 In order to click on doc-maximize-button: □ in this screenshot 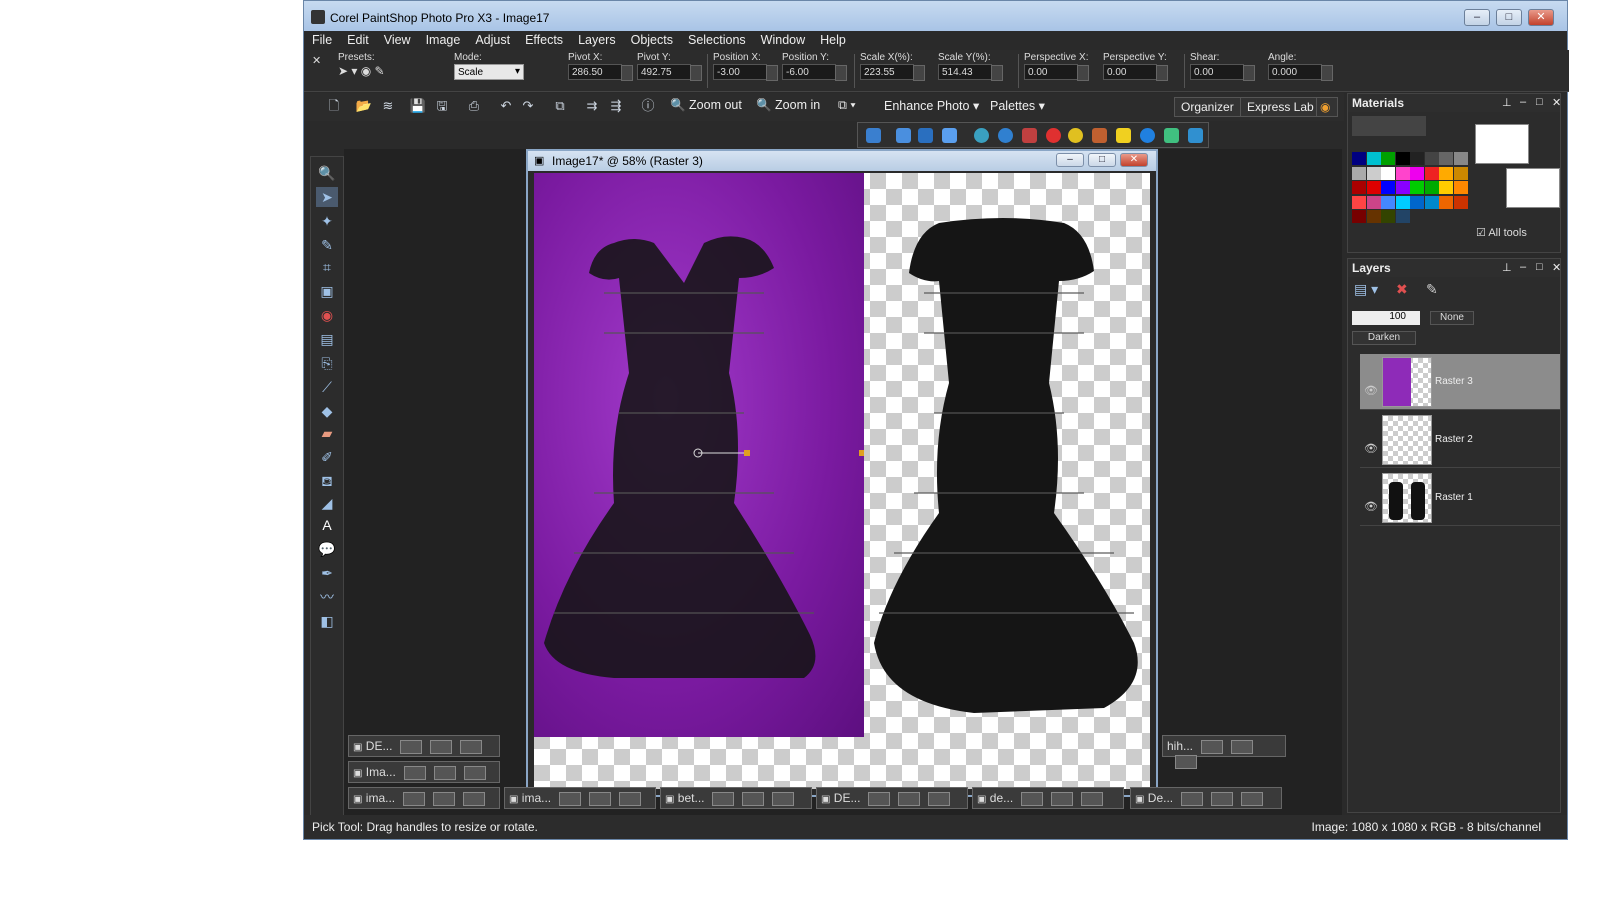, I will do `click(1102, 160)`.